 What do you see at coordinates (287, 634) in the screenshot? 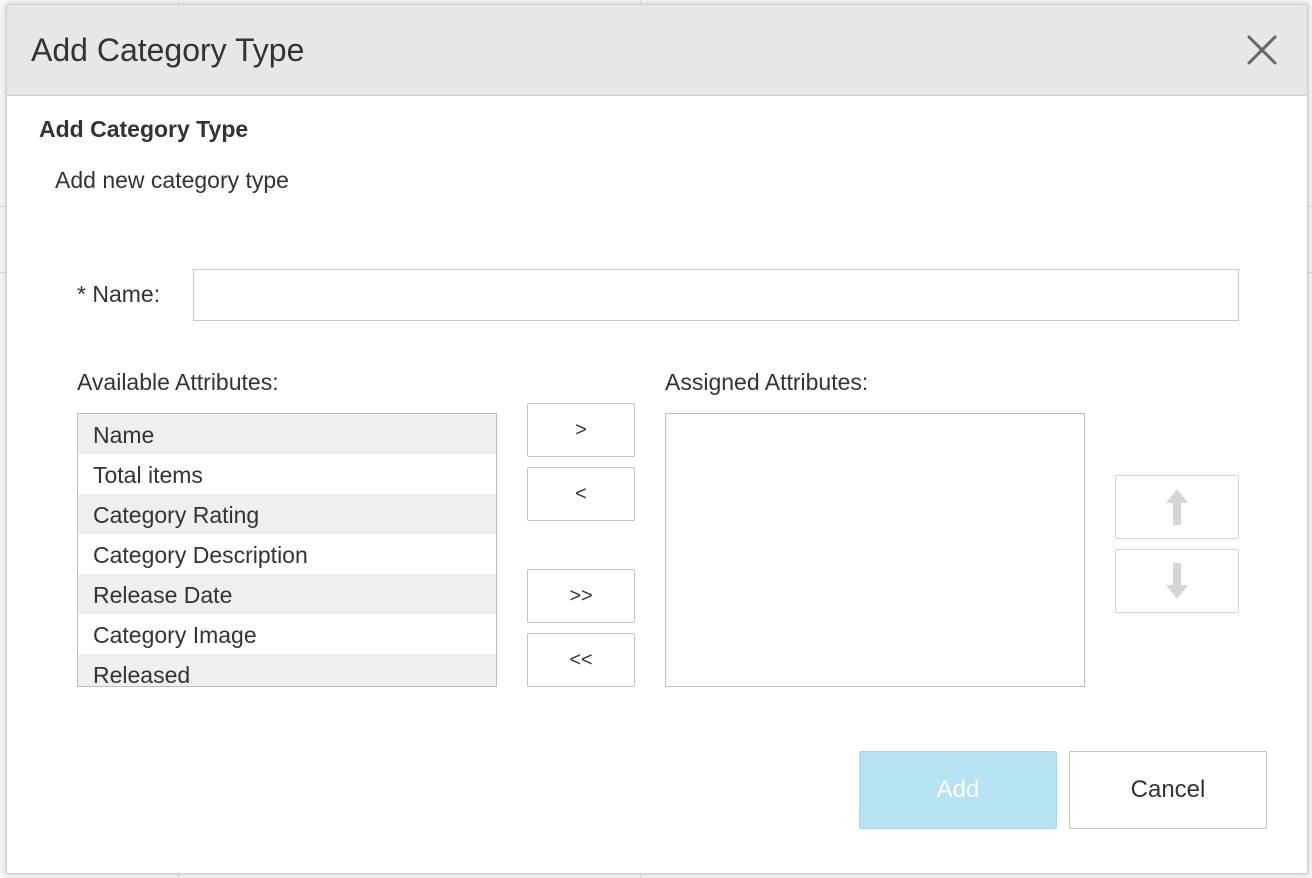
I see `list-item: Category Image` at bounding box center [287, 634].